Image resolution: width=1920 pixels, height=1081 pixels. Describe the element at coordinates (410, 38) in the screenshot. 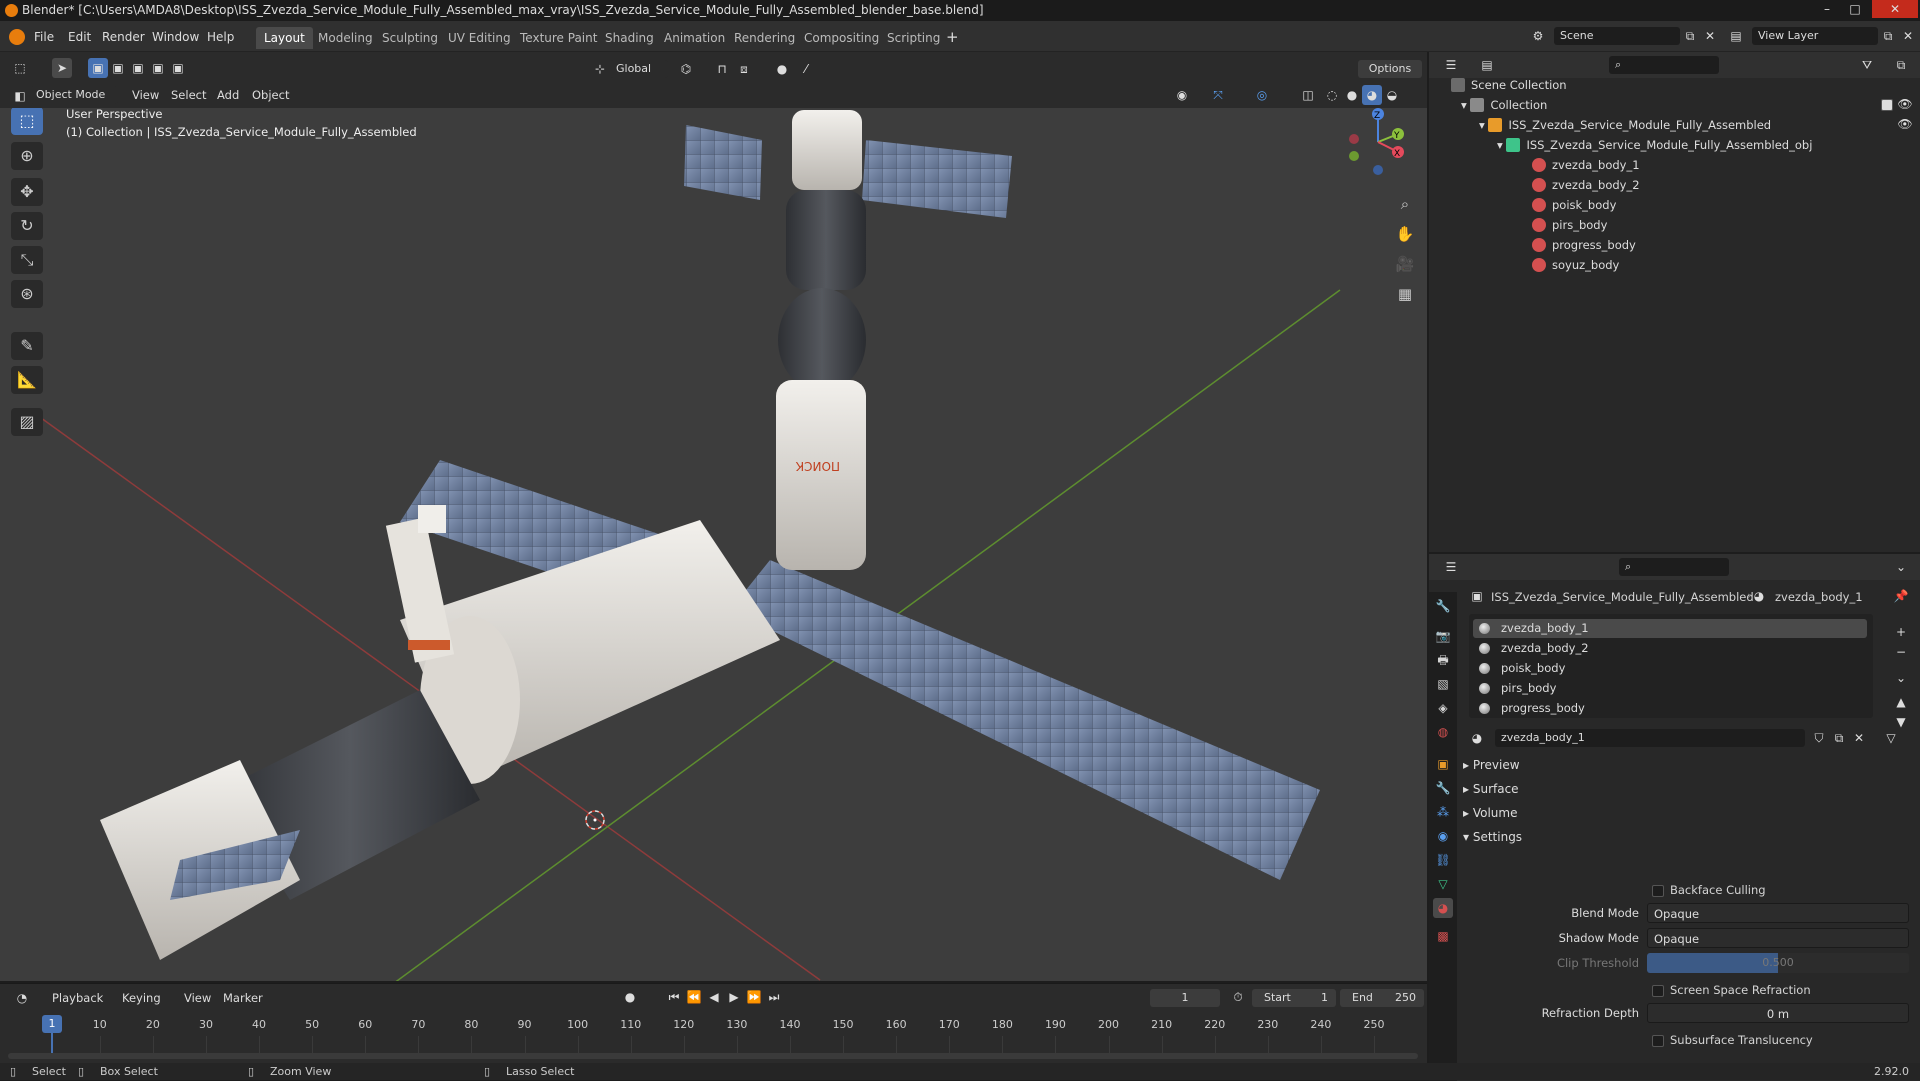

I see `tab-sculpting: Sculpting` at that location.